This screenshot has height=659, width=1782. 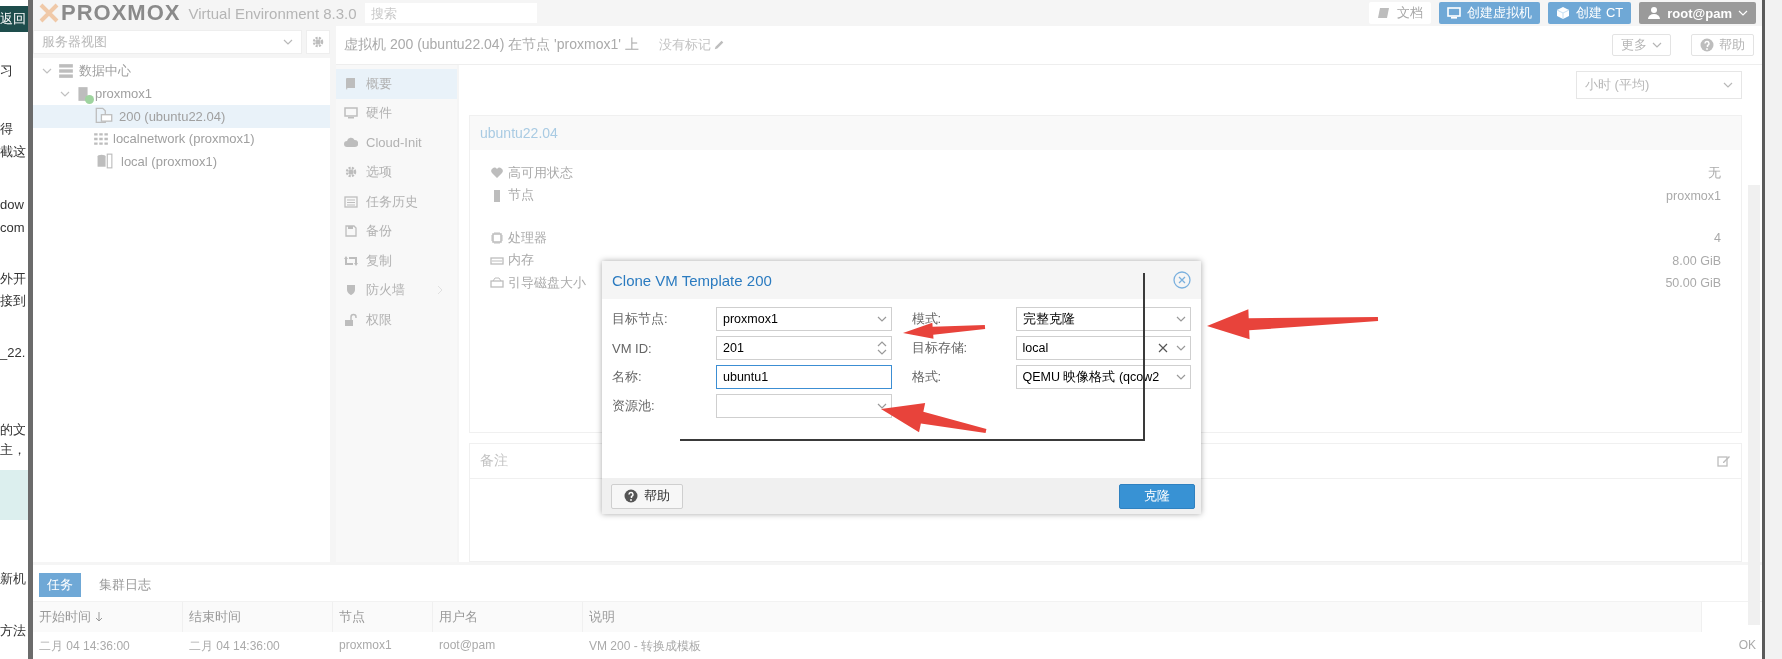 I want to click on field-label: 模式:, so click(x=927, y=319).